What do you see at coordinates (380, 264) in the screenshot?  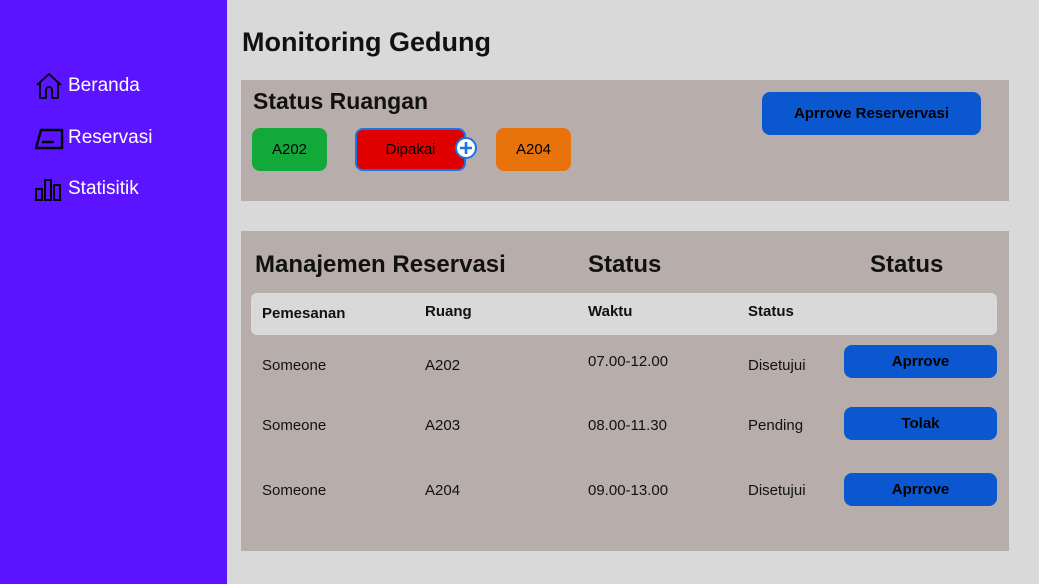 I see `reservation-title: Manajemen Reservasi` at bounding box center [380, 264].